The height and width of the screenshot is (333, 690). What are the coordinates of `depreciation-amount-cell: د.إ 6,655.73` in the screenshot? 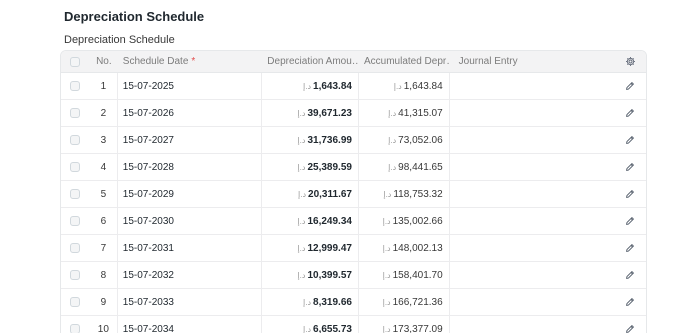 It's located at (310, 324).